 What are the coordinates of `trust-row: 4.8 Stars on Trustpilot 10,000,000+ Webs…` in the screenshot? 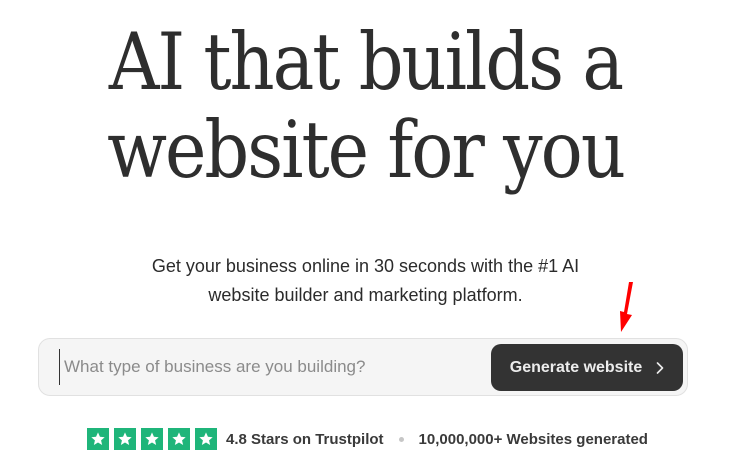 It's located at (367, 439).